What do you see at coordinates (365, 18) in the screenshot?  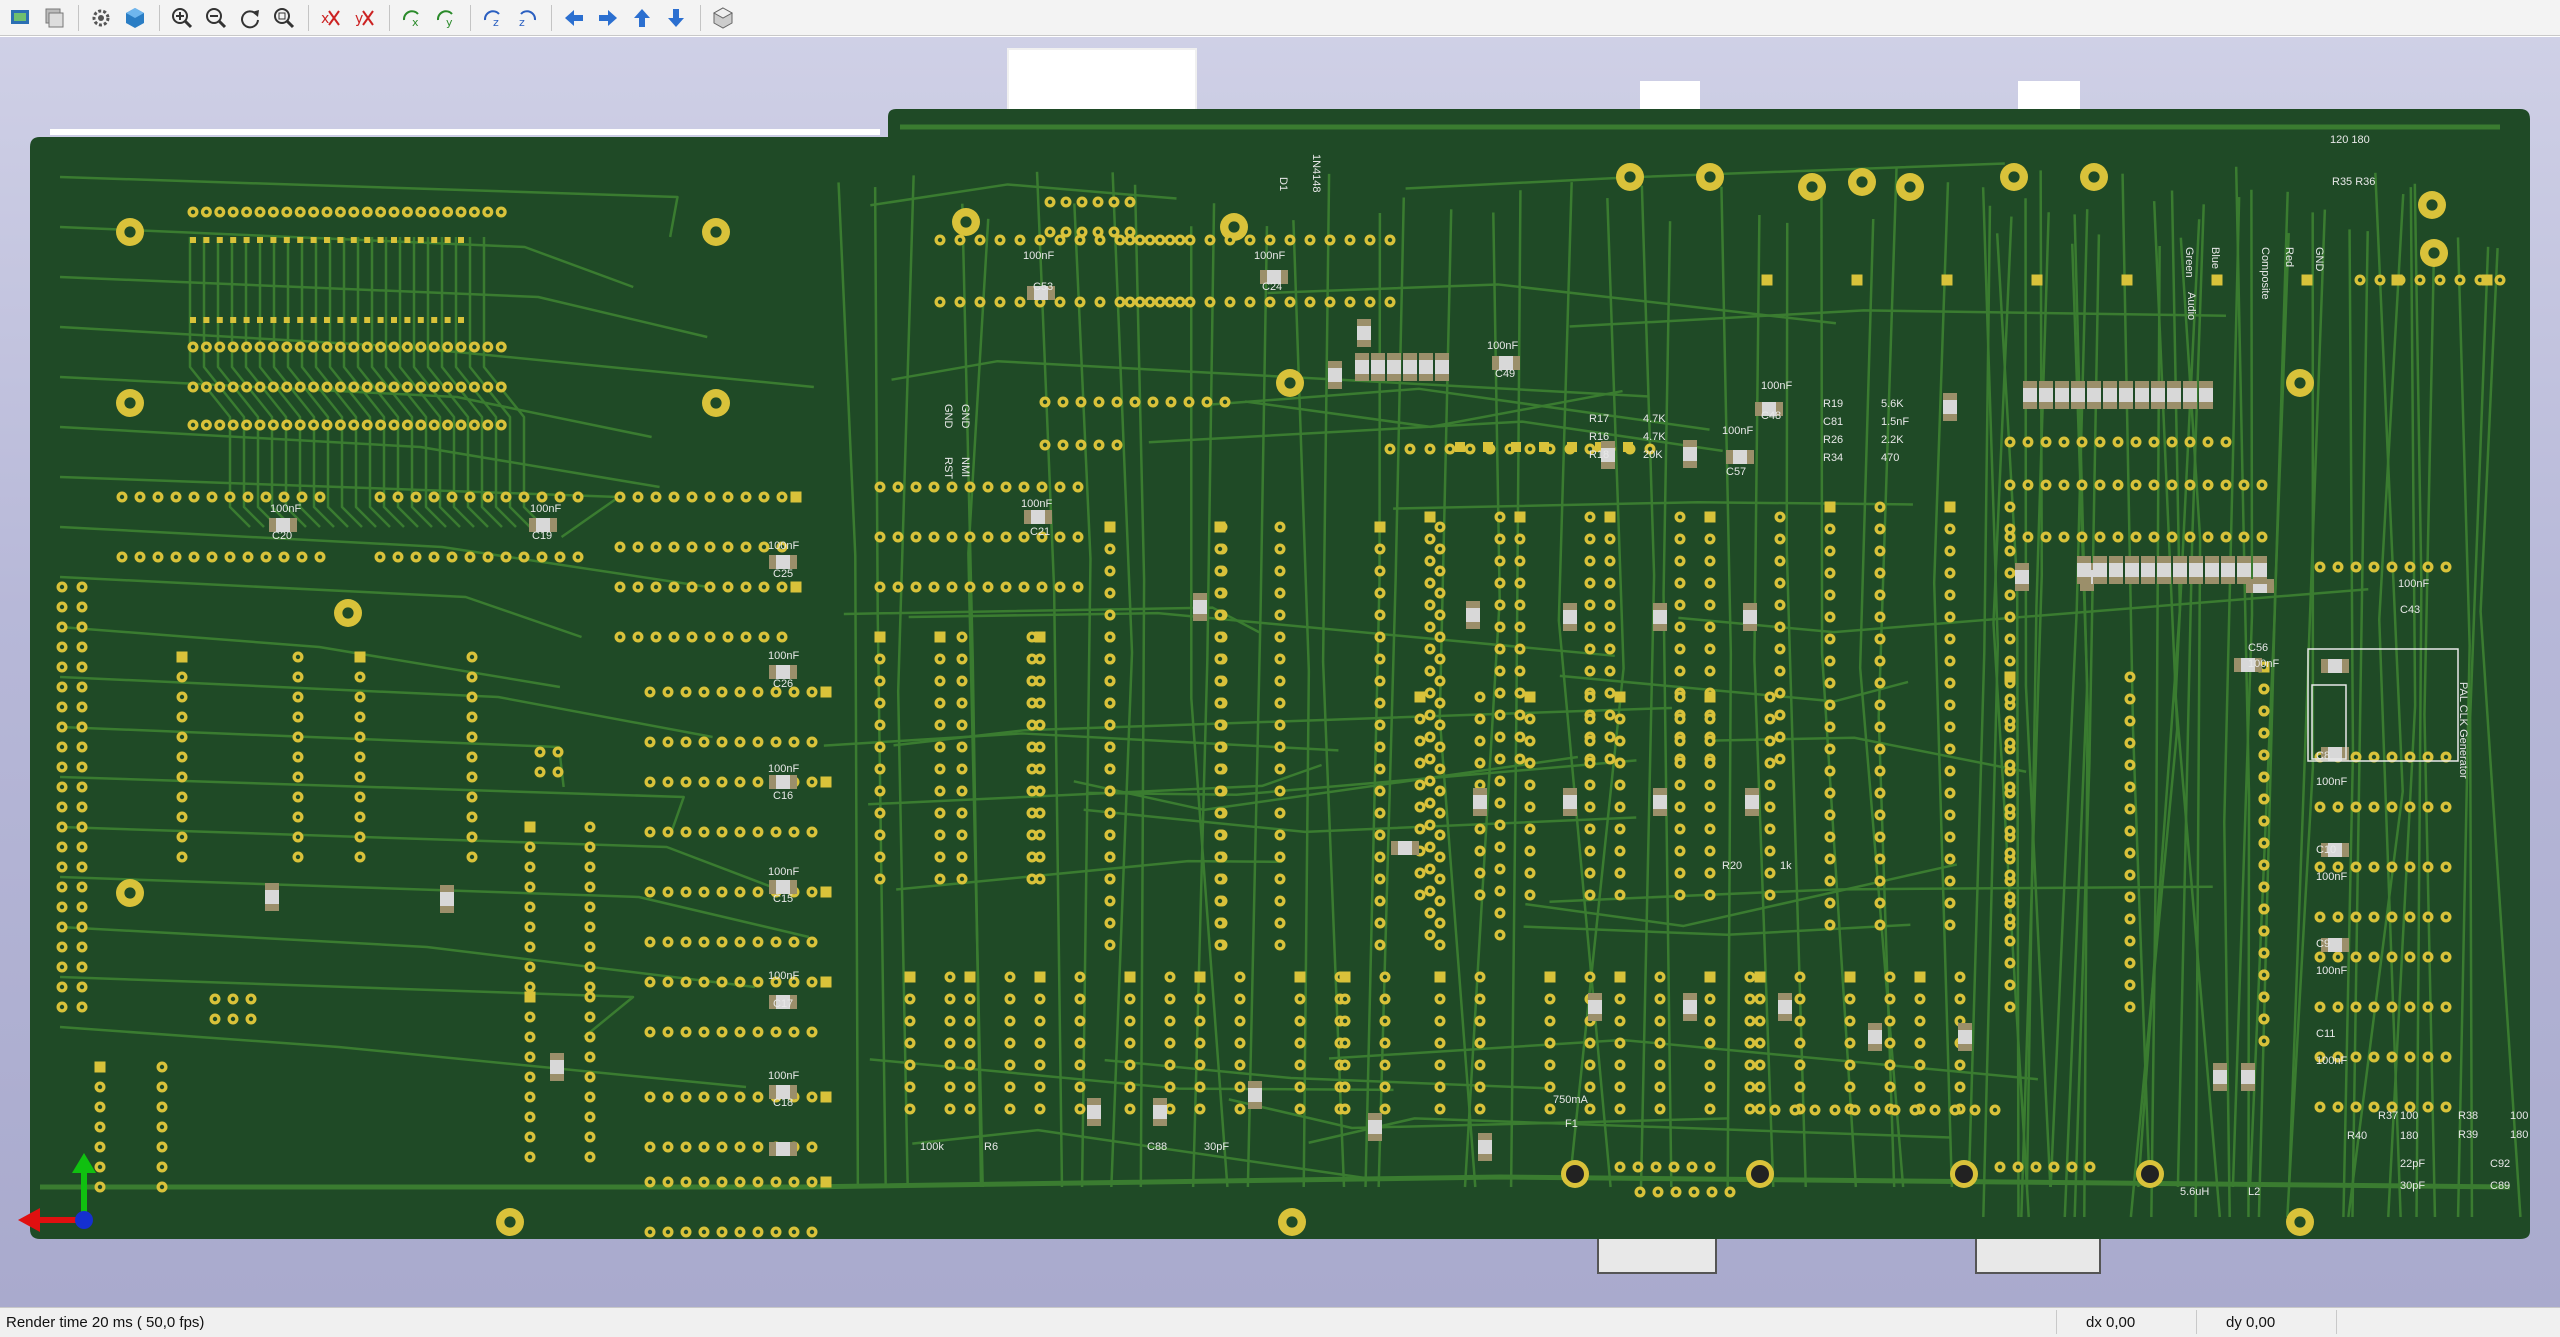 I see `flip-y-button: y` at bounding box center [365, 18].